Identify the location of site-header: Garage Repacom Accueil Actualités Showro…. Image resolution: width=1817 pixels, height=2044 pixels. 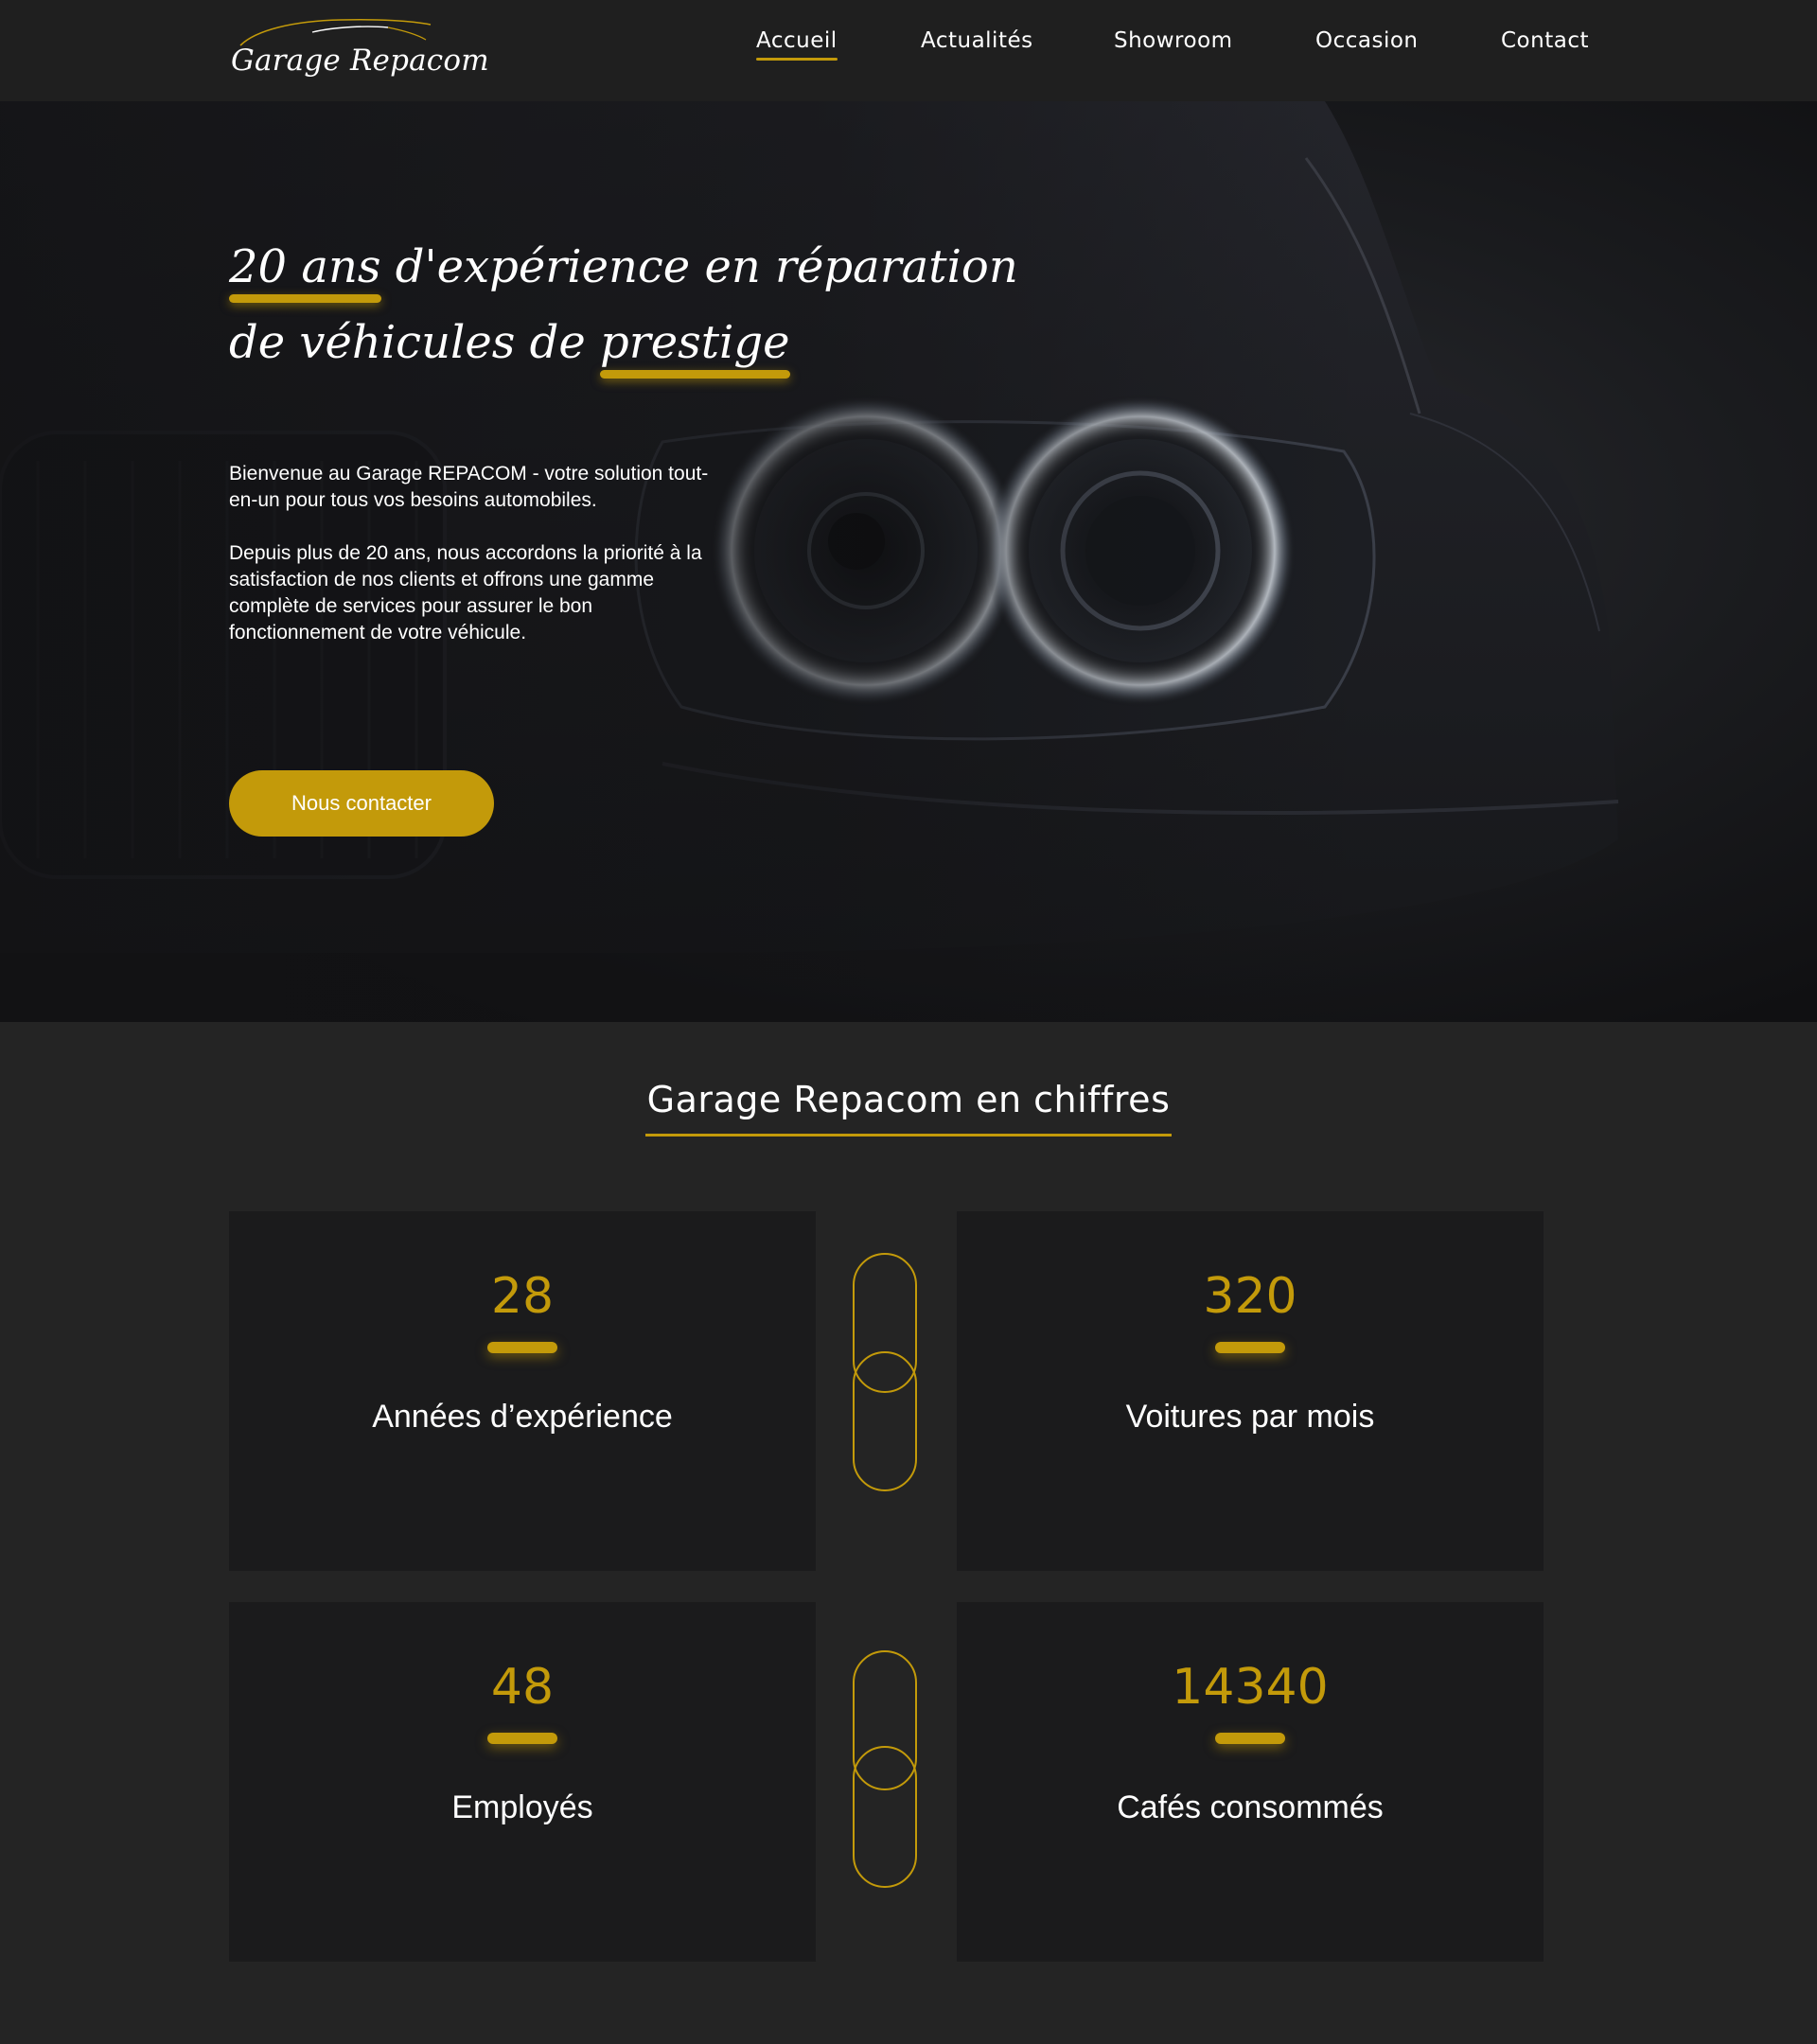
(908, 50).